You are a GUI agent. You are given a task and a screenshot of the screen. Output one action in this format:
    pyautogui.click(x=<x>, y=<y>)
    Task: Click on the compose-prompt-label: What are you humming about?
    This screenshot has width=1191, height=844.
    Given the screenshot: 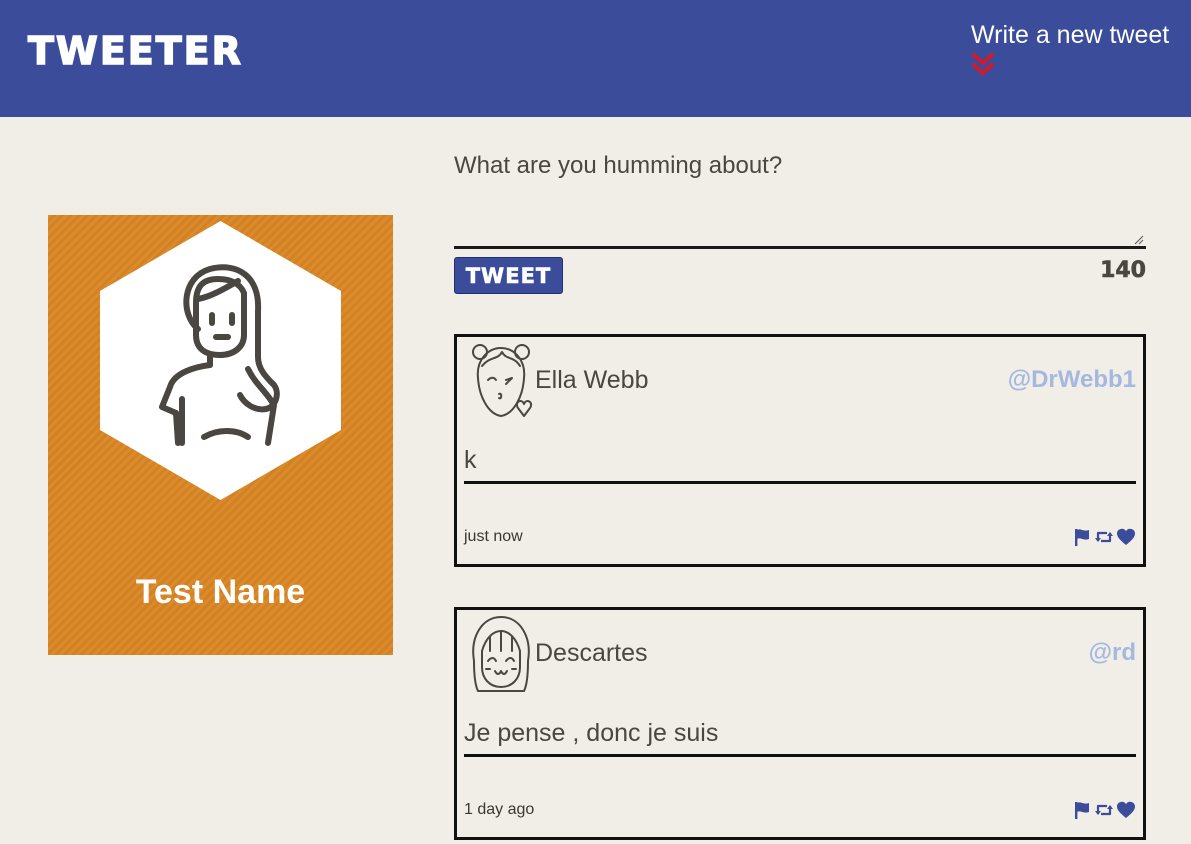 What is the action you would take?
    pyautogui.click(x=618, y=165)
    